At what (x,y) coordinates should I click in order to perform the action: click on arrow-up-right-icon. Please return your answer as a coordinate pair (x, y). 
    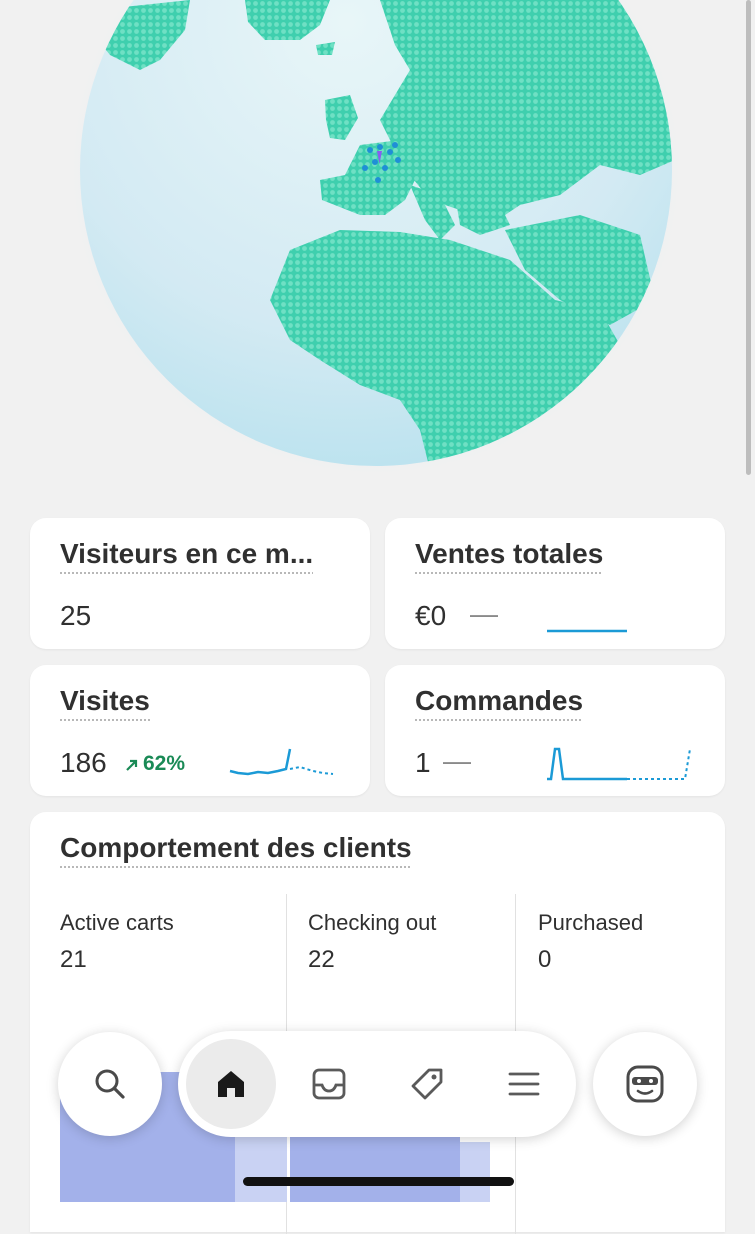
    Looking at the image, I should click on (132, 765).